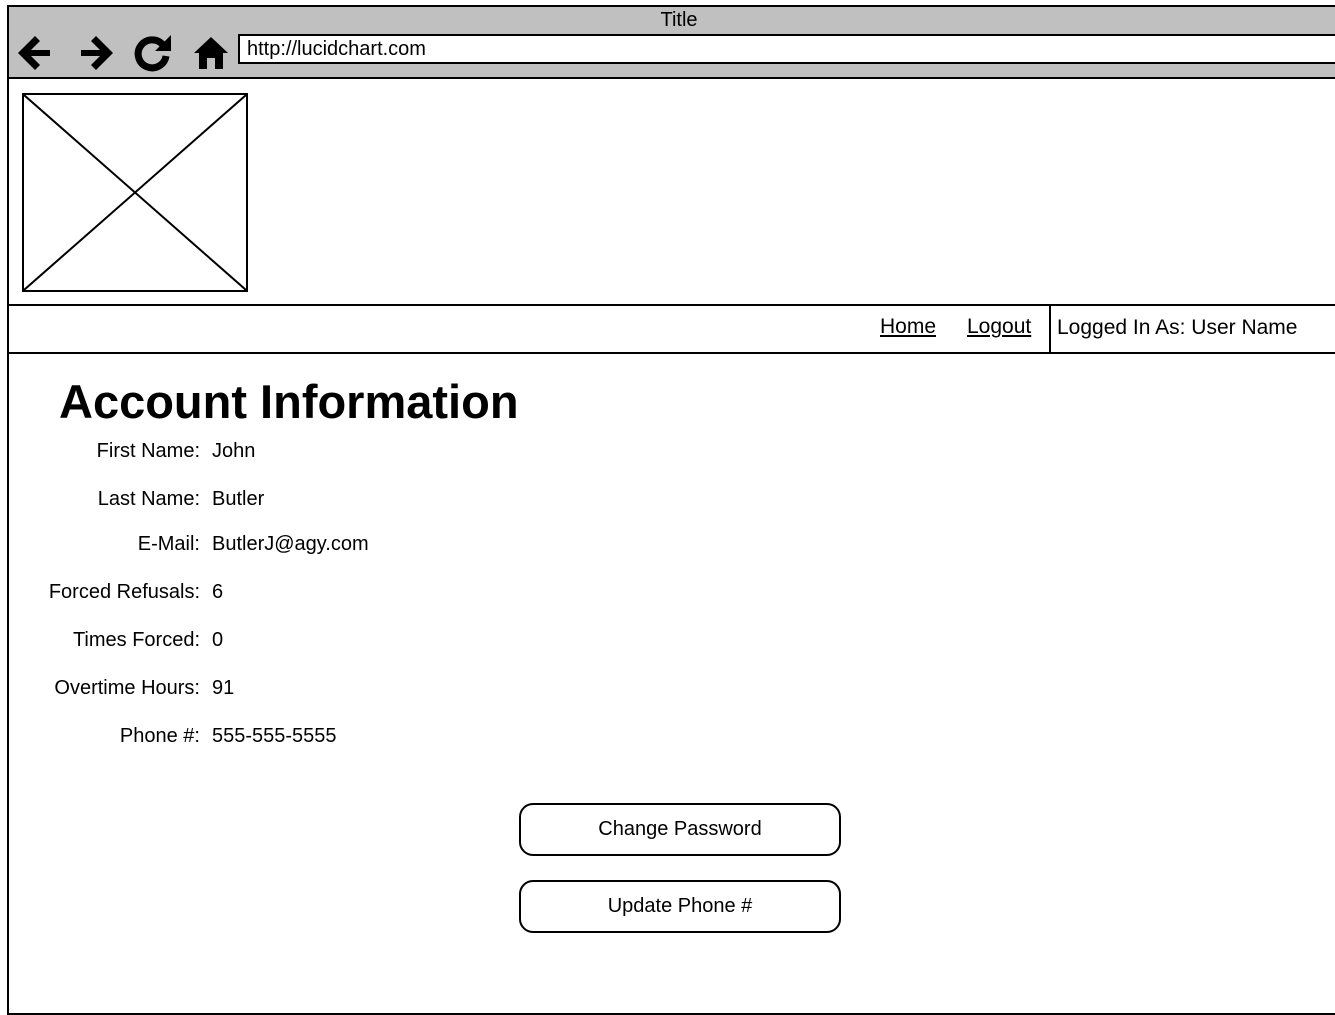 The width and height of the screenshot is (1335, 1015). Describe the element at coordinates (136, 640) in the screenshot. I see `times-forced-label: Times Forced:` at that location.